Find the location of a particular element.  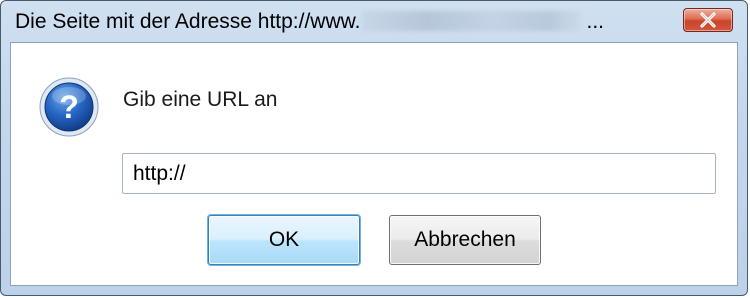

prompt-text: Gib eine URL an is located at coordinates (200, 99).